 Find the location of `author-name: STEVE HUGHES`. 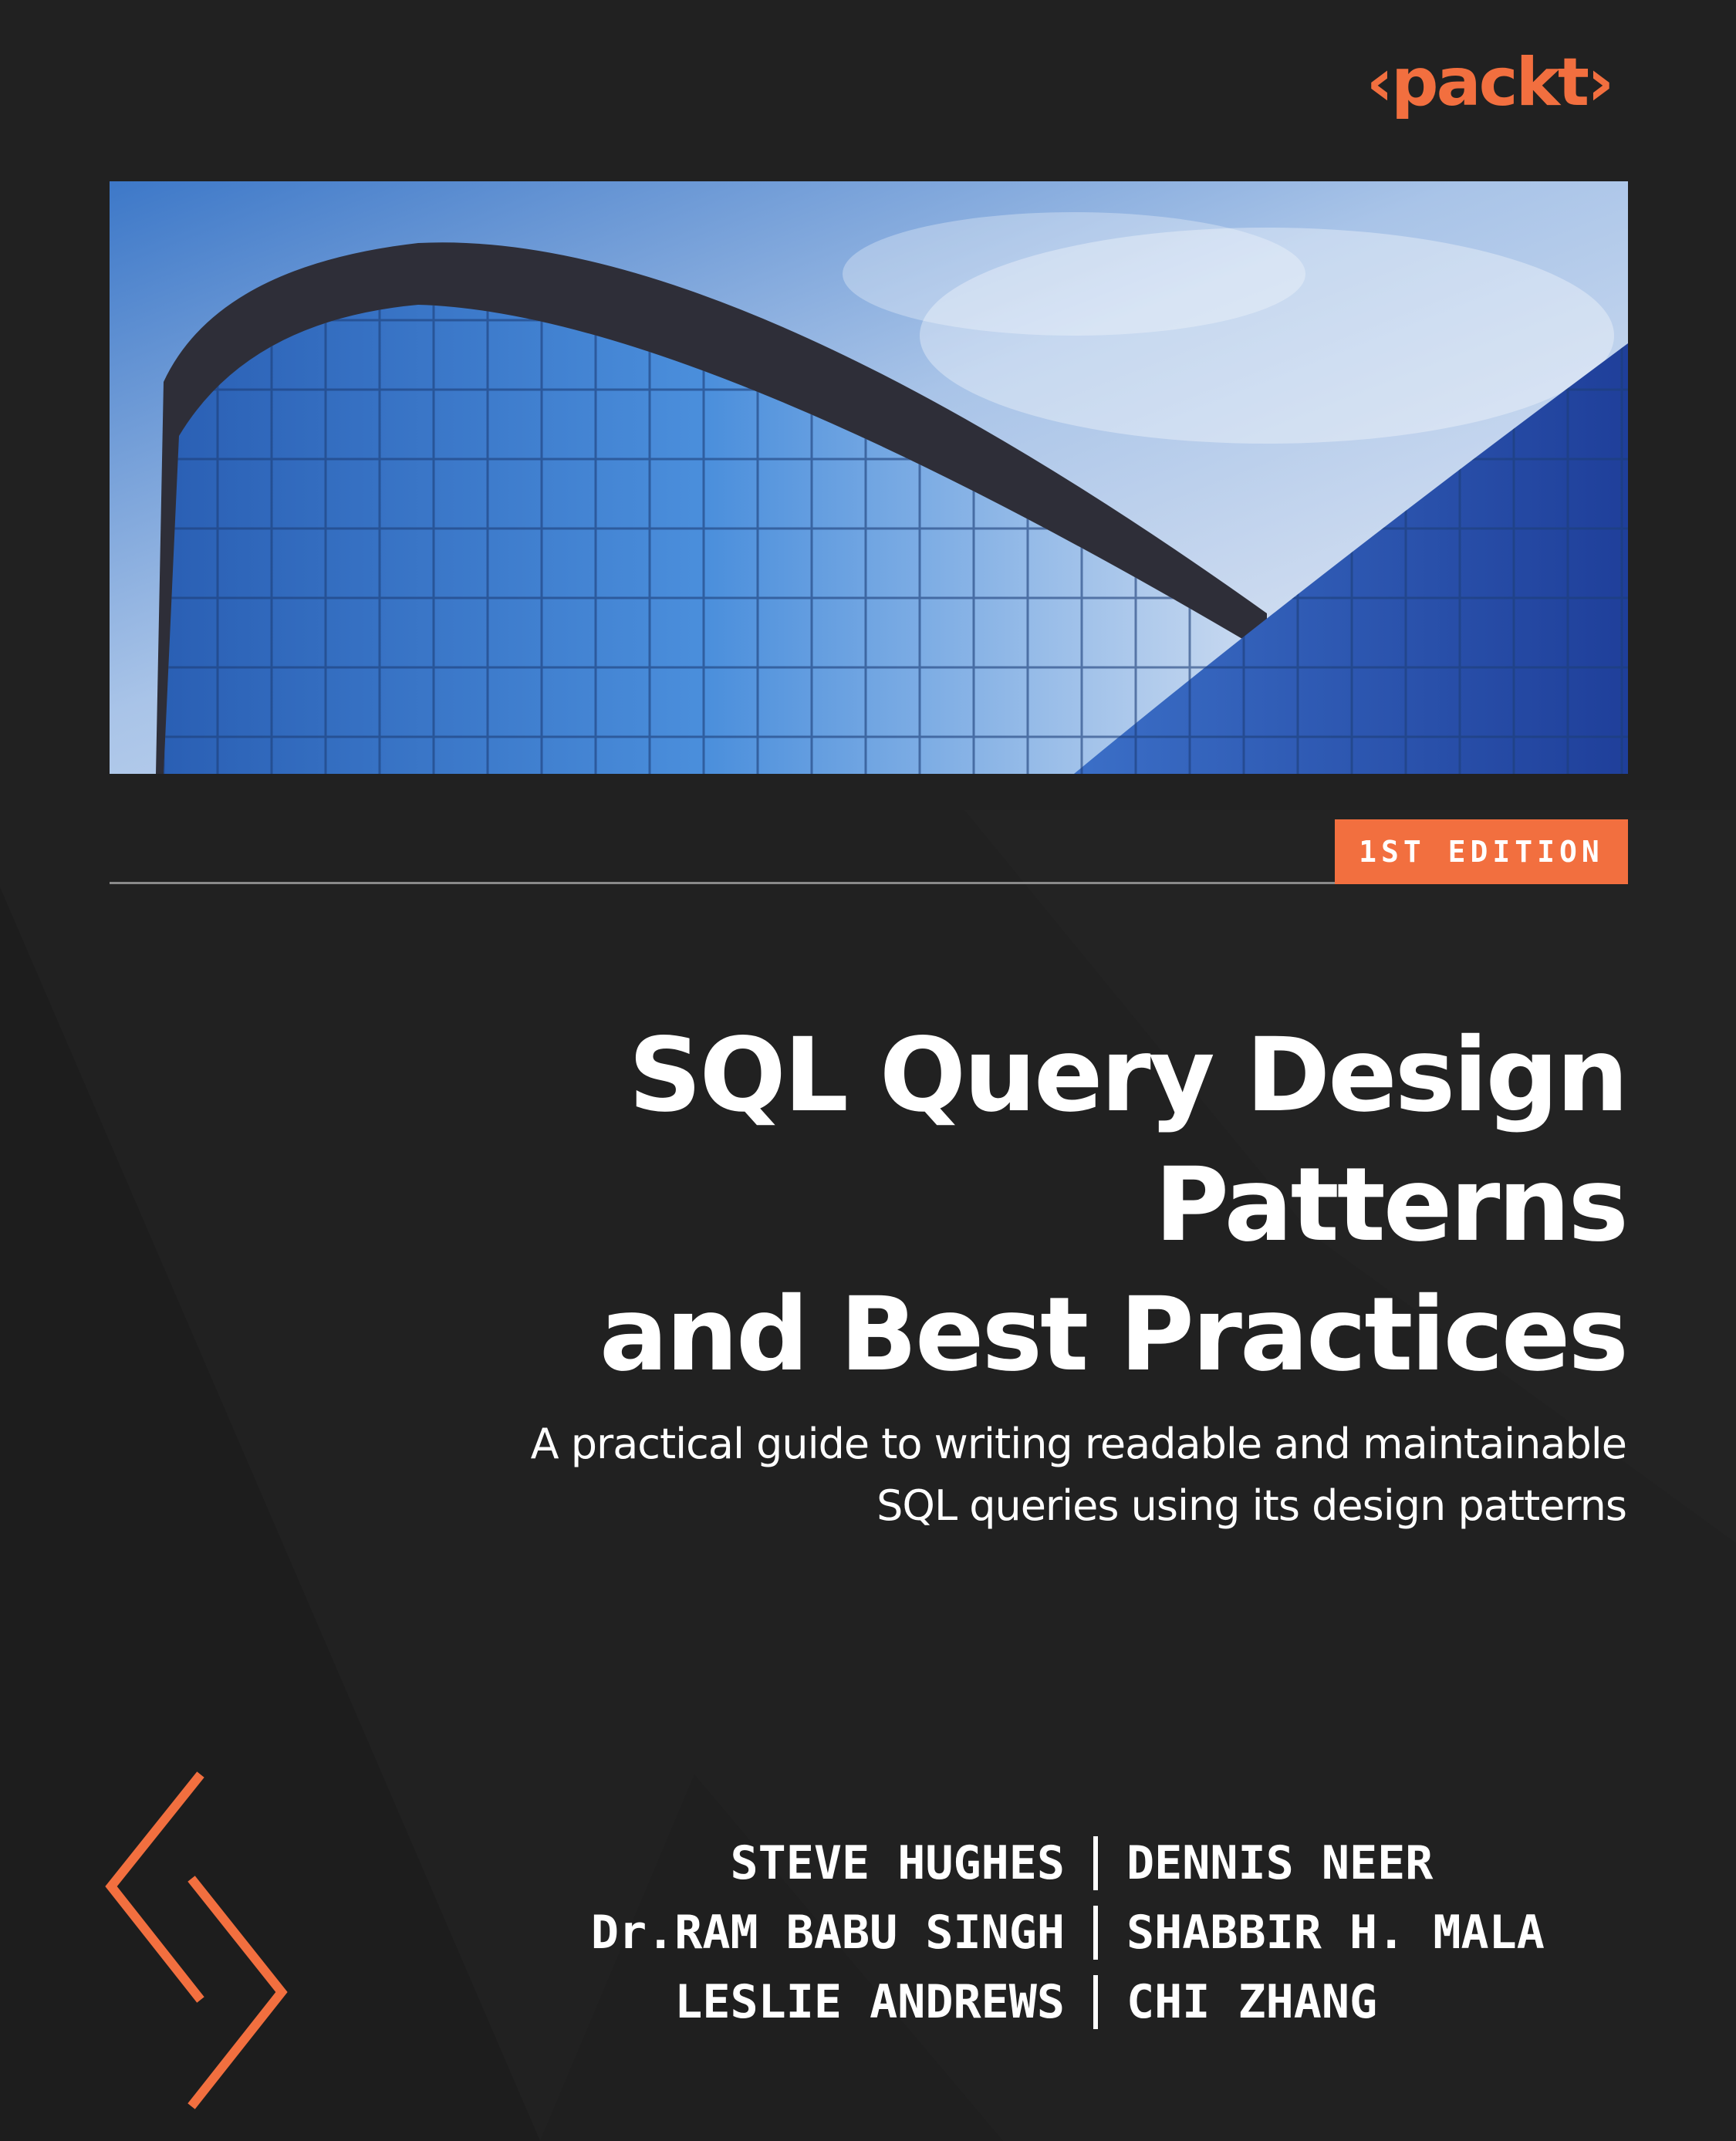

author-name: STEVE HUGHES is located at coordinates (897, 1863).